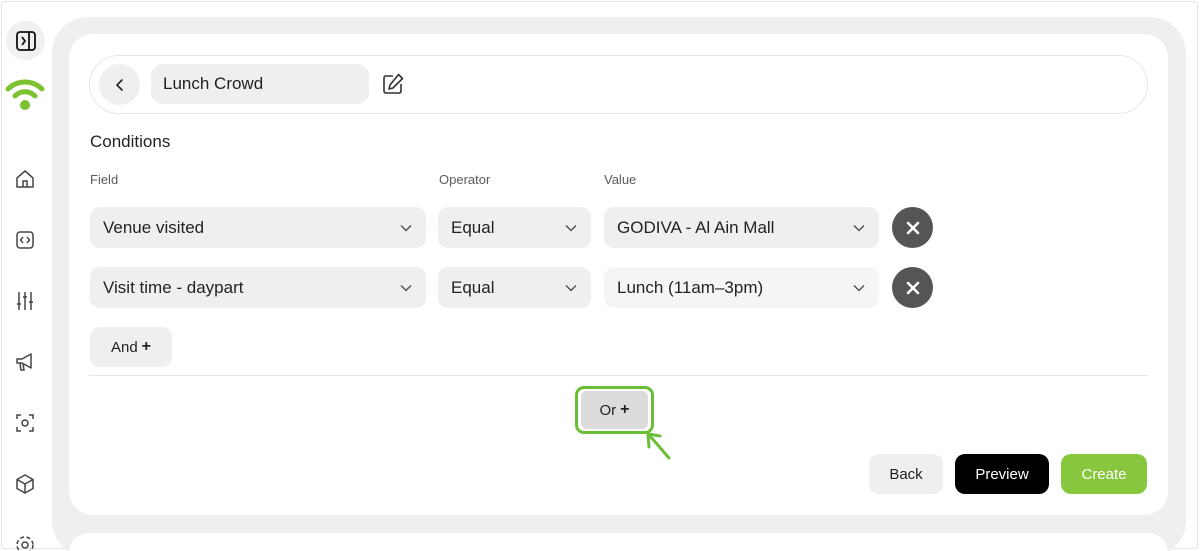 The width and height of the screenshot is (1200, 551). Describe the element at coordinates (154, 227) in the screenshot. I see `field-select-value: Venue visited` at that location.